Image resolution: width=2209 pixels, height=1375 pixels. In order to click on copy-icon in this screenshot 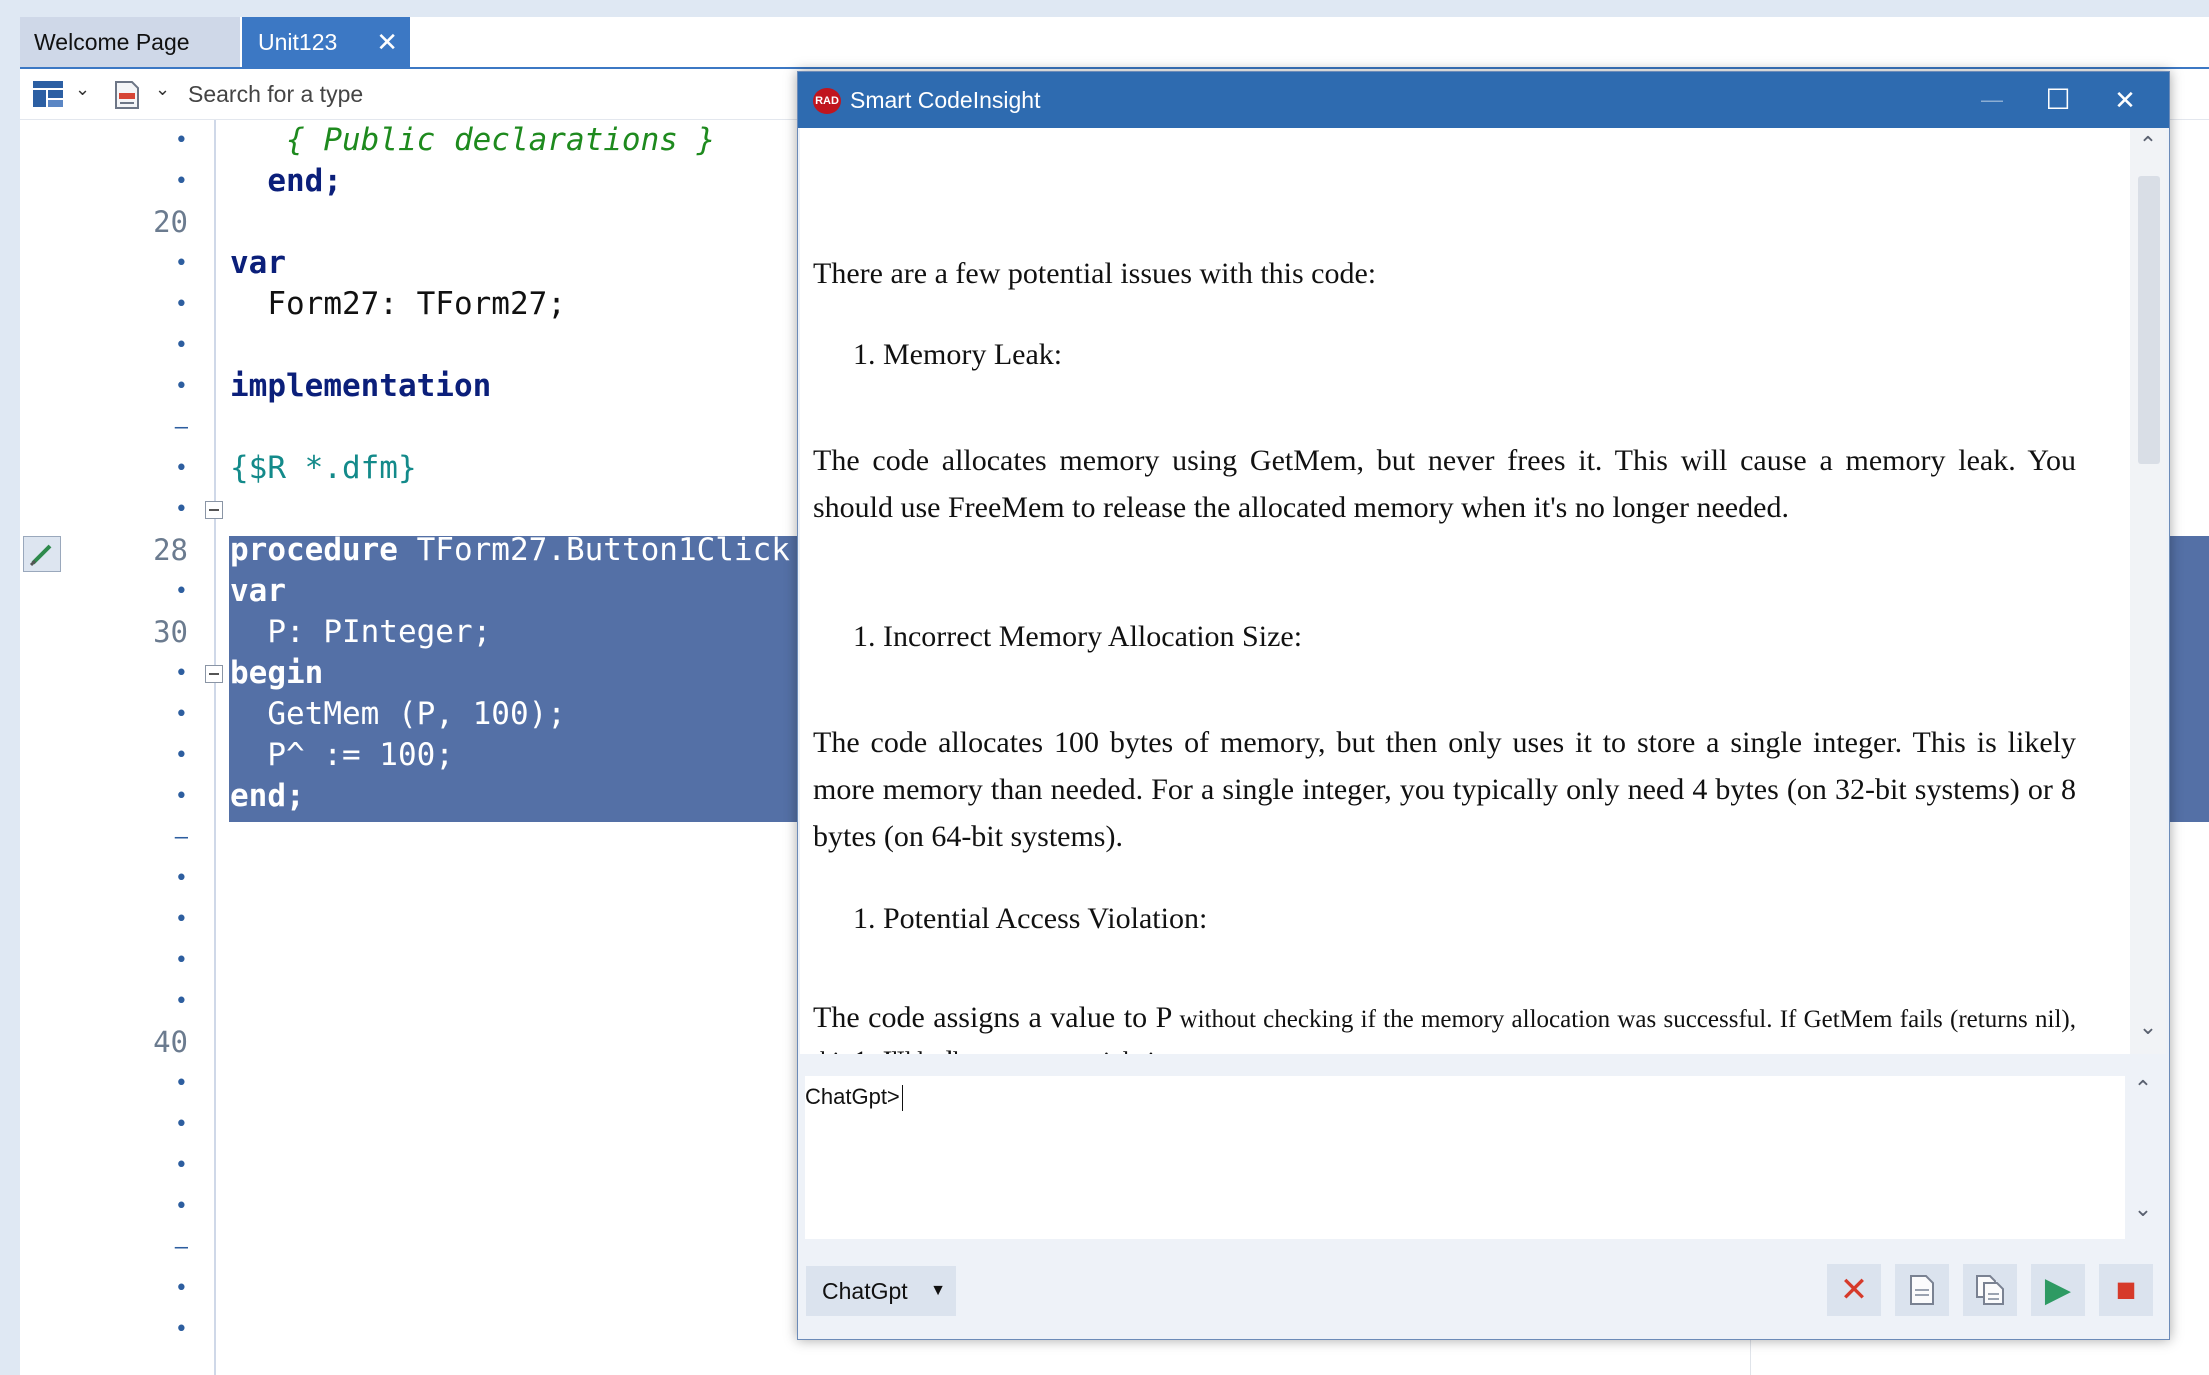, I will do `click(1990, 1290)`.